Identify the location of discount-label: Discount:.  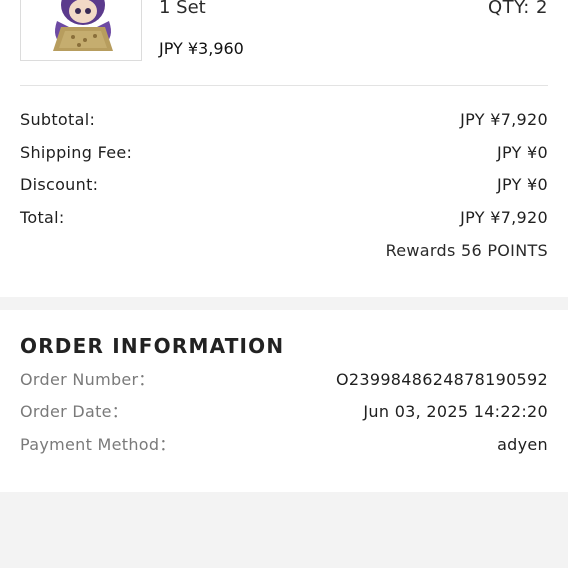
(59, 184).